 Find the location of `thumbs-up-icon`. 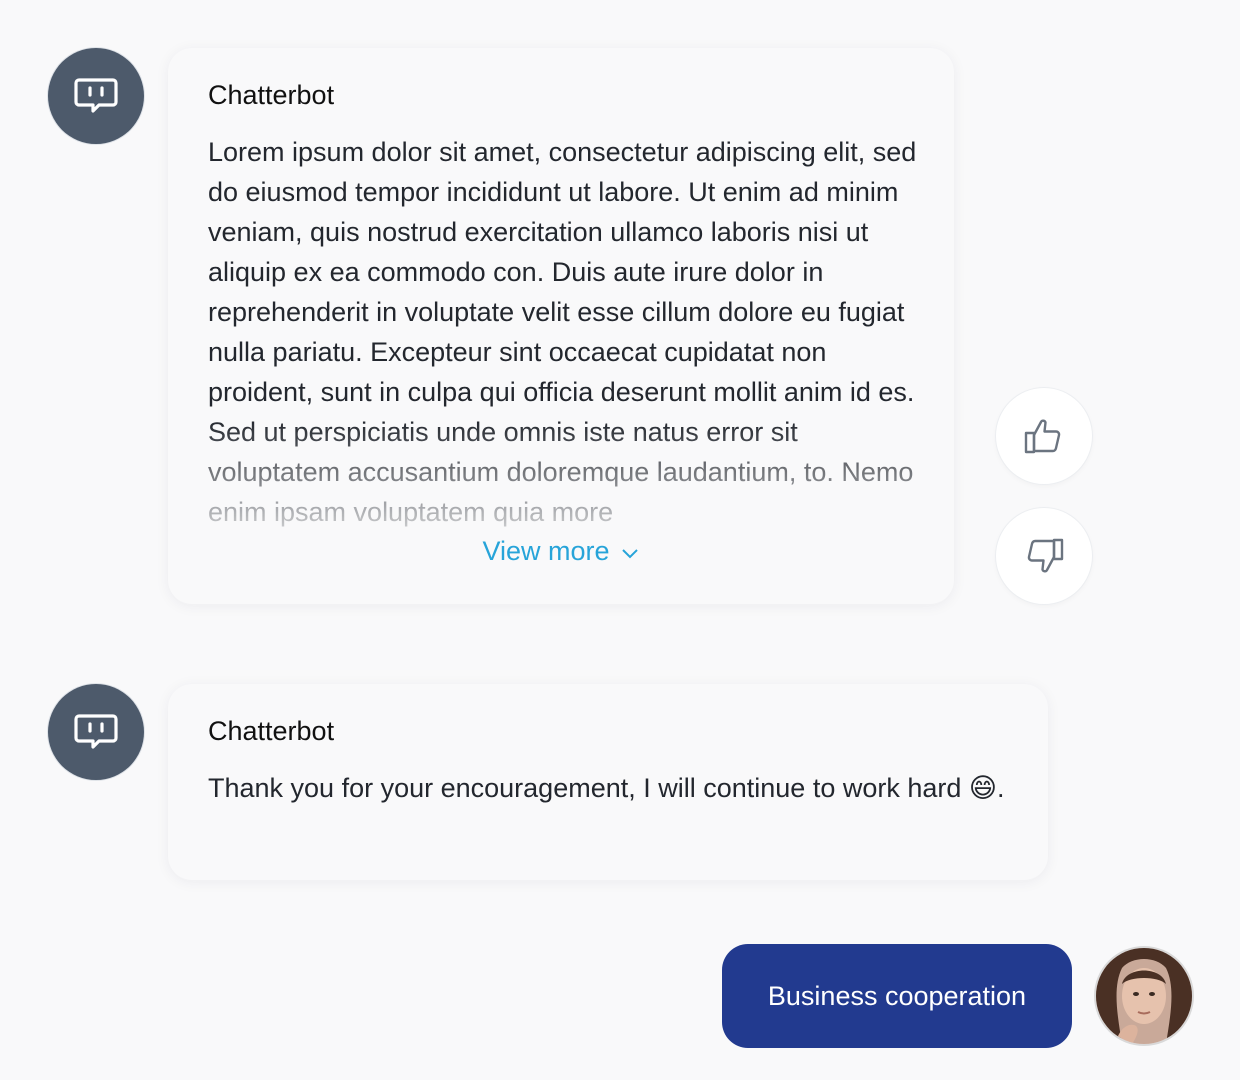

thumbs-up-icon is located at coordinates (1042, 436).